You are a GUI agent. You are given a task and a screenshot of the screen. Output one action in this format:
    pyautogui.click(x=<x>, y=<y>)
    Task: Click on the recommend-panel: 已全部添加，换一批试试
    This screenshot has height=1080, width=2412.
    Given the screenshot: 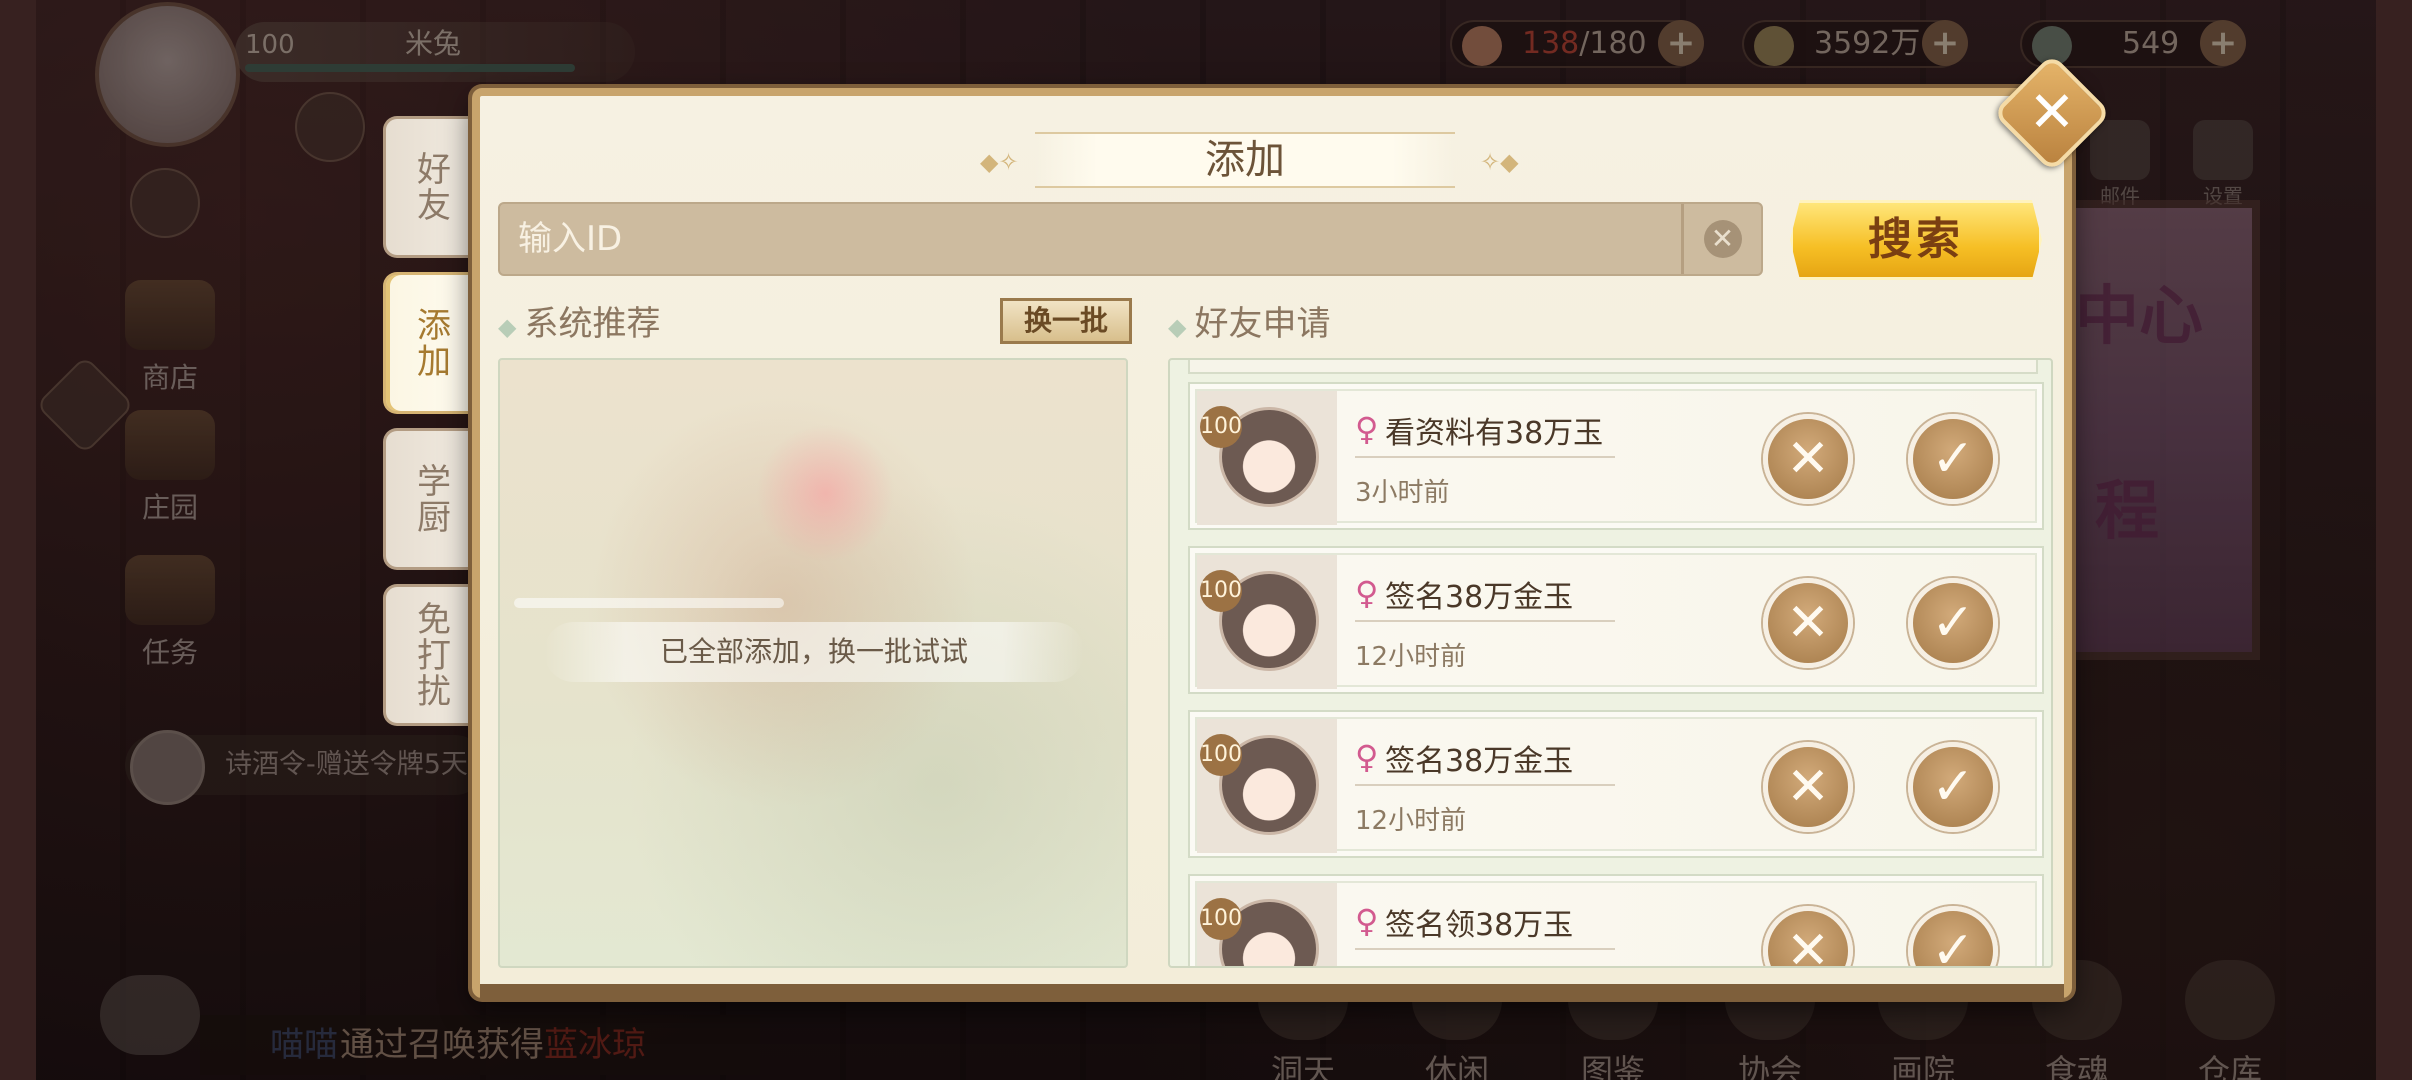 What is the action you would take?
    pyautogui.click(x=813, y=663)
    